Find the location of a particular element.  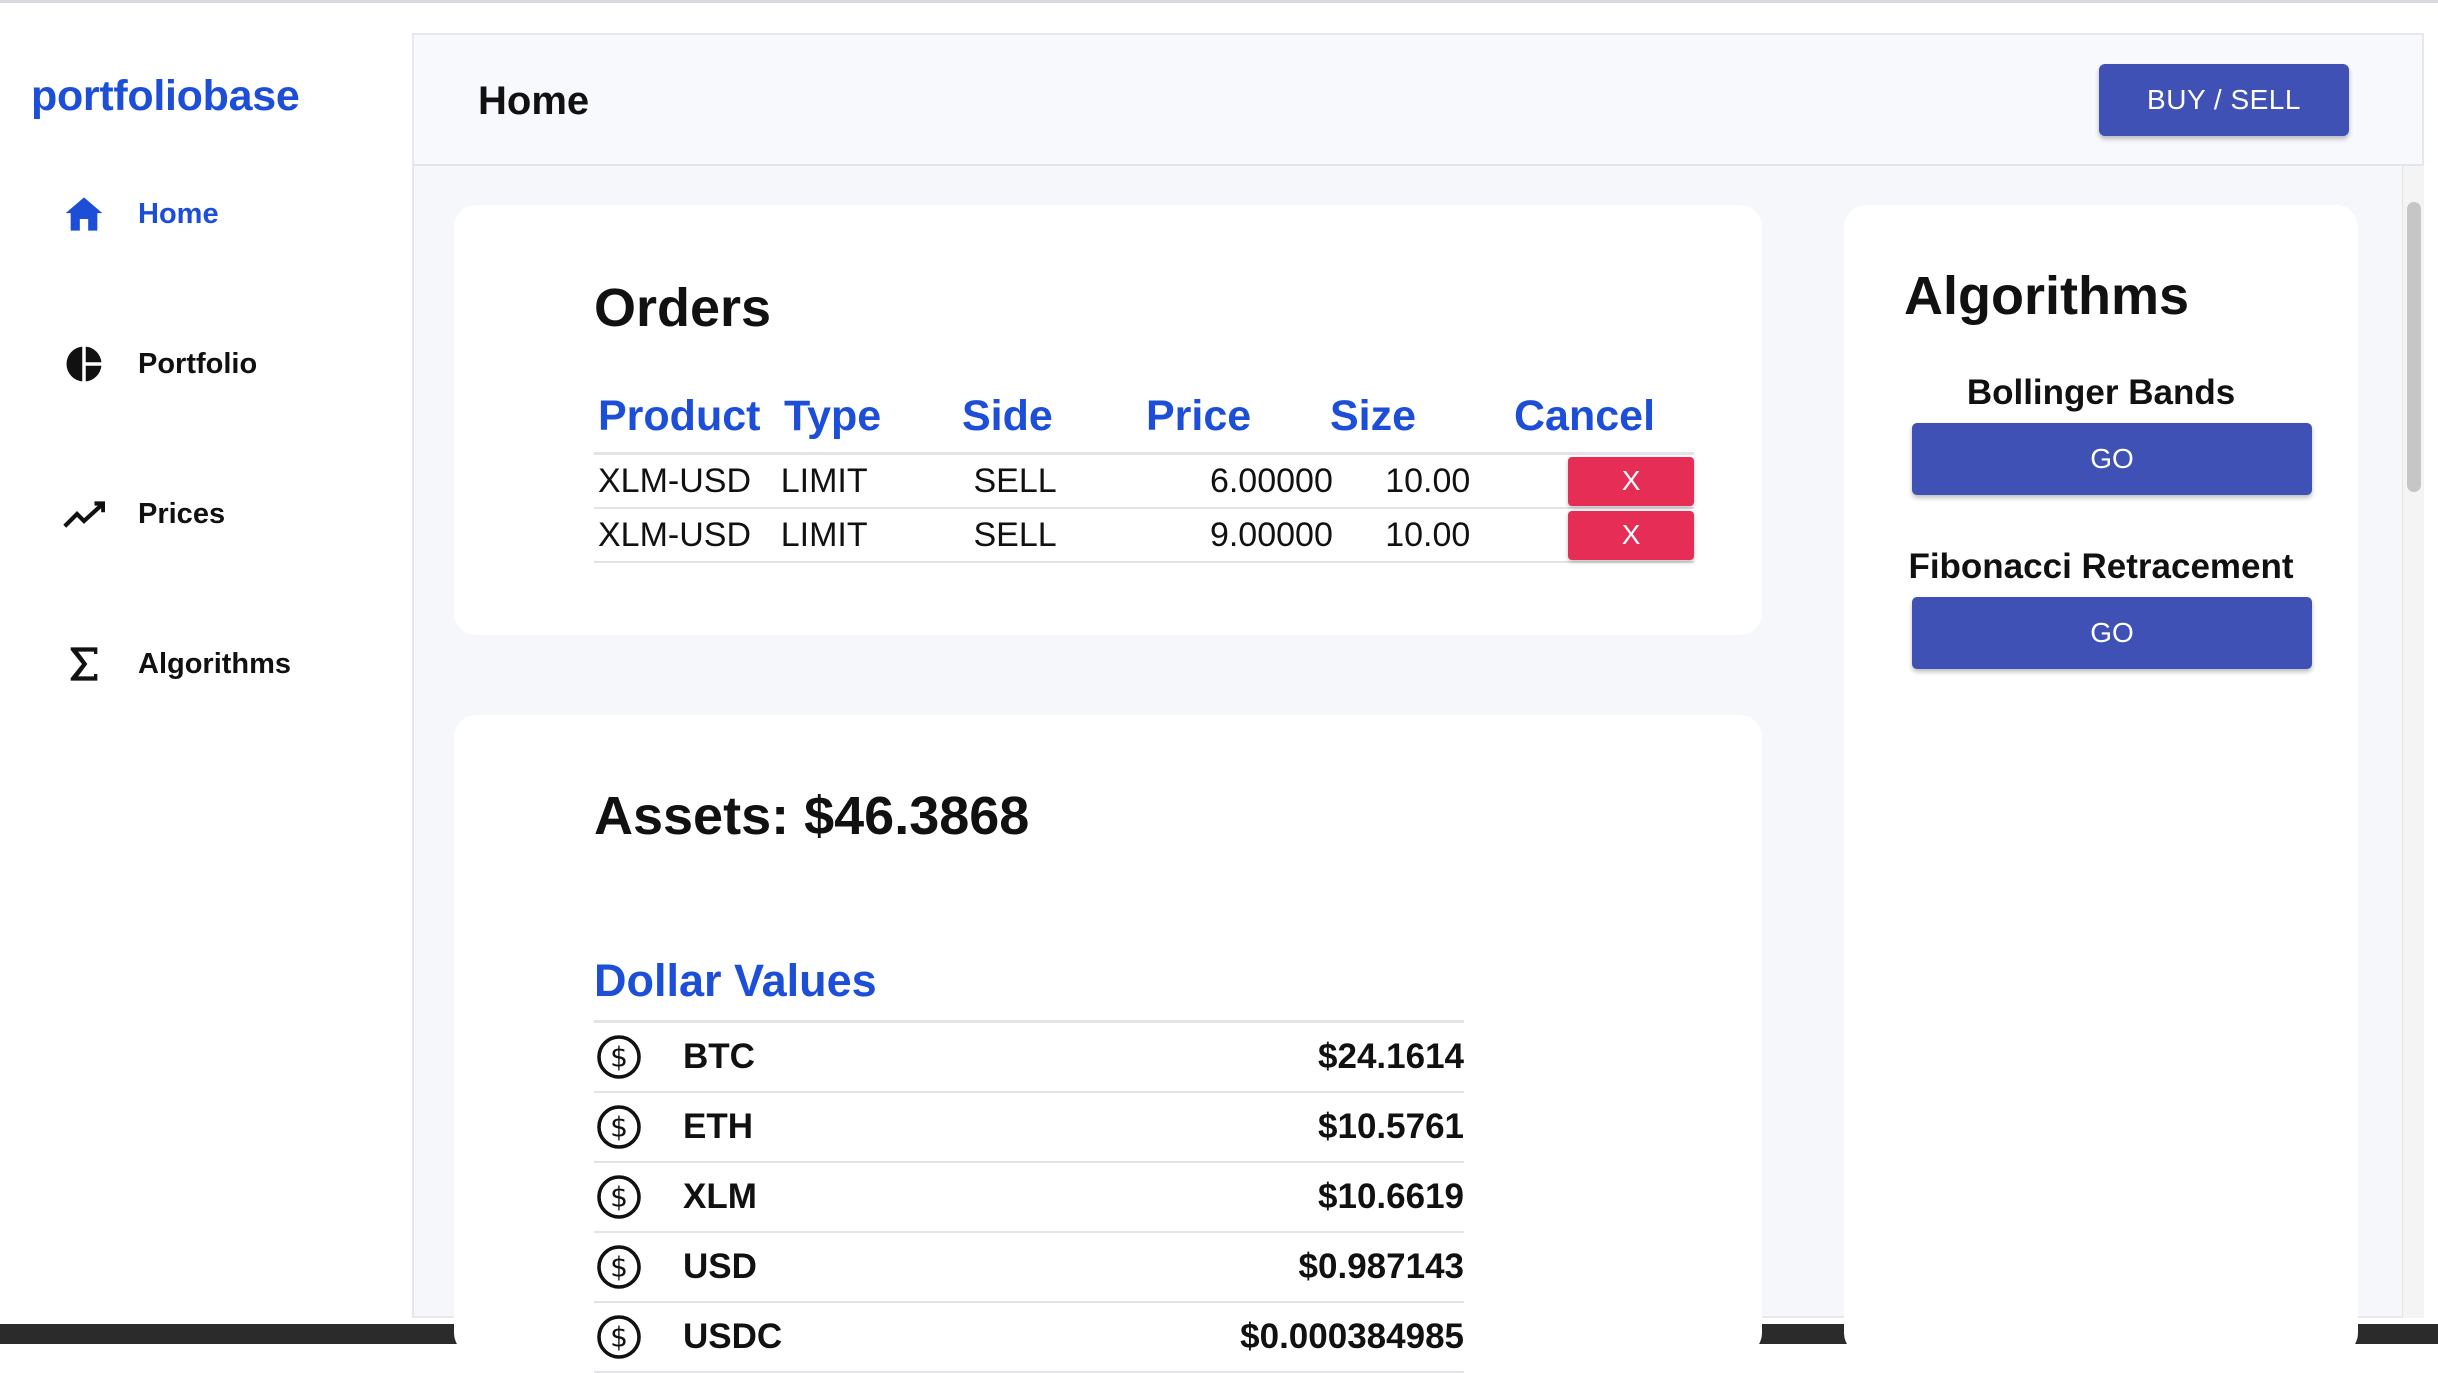

orders-title: Orders is located at coordinates (683, 308).